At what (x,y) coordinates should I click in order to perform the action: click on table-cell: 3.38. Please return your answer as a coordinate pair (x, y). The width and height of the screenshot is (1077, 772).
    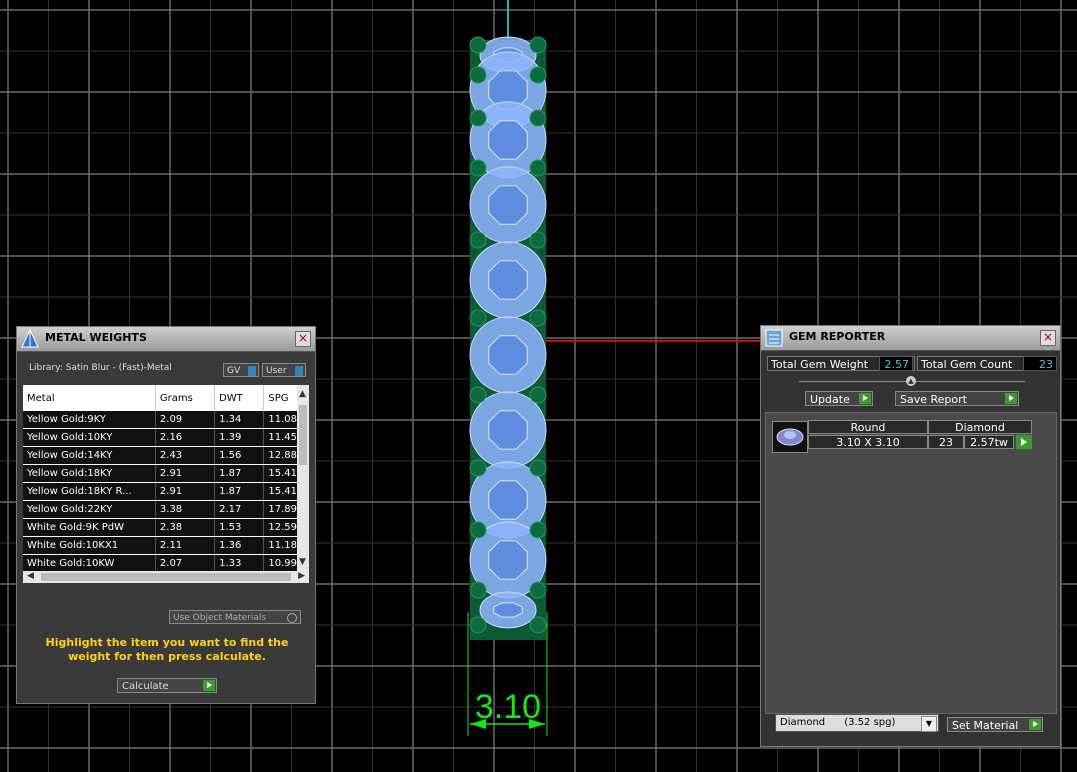
    Looking at the image, I should click on (185, 509).